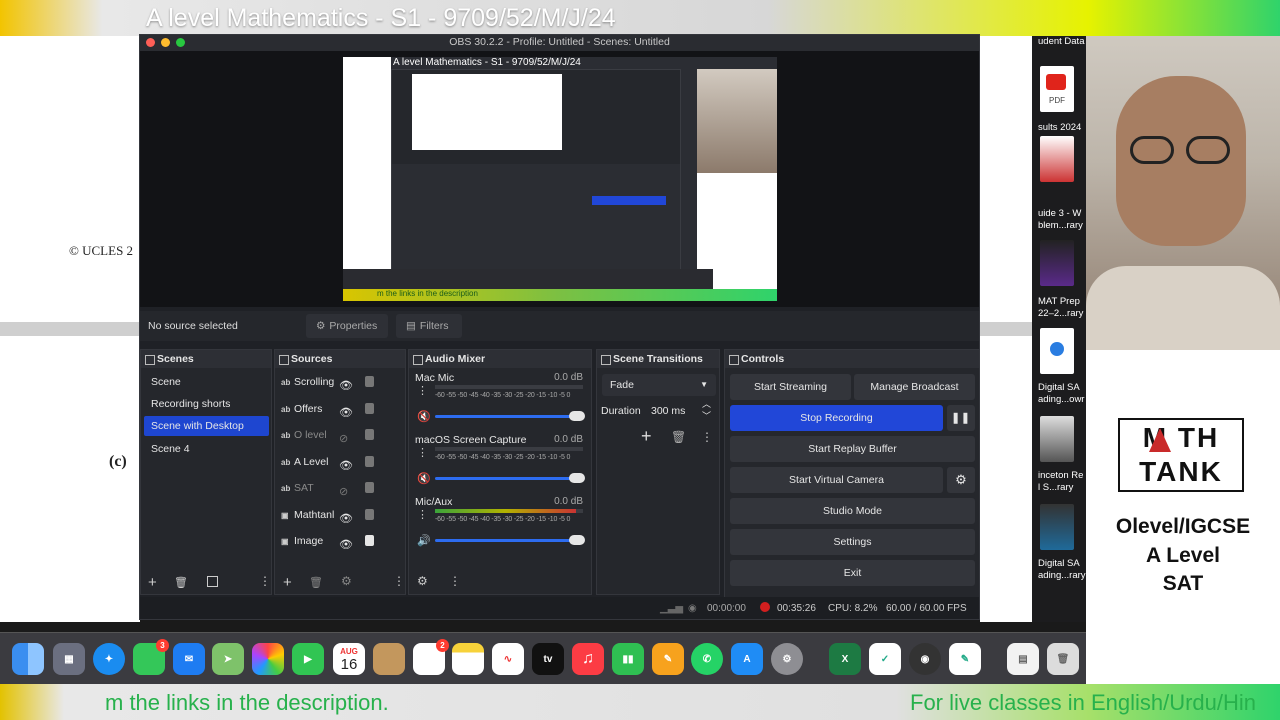  I want to click on music-icon: ♫, so click(588, 659).